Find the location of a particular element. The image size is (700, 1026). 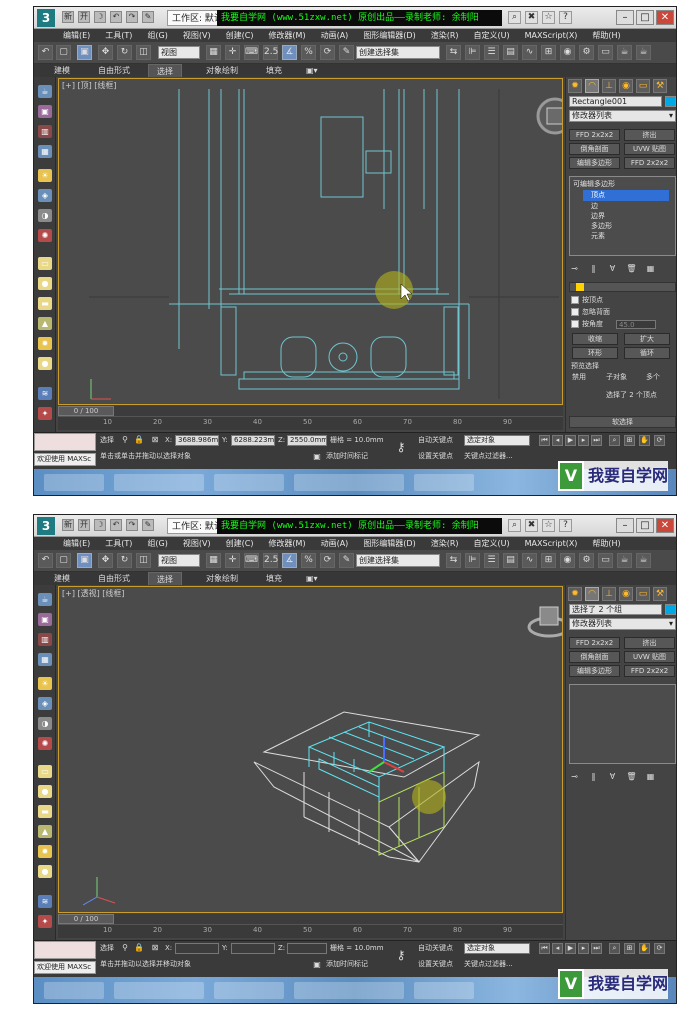

set-key-button: 设置关键点 is located at coordinates (435, 964).